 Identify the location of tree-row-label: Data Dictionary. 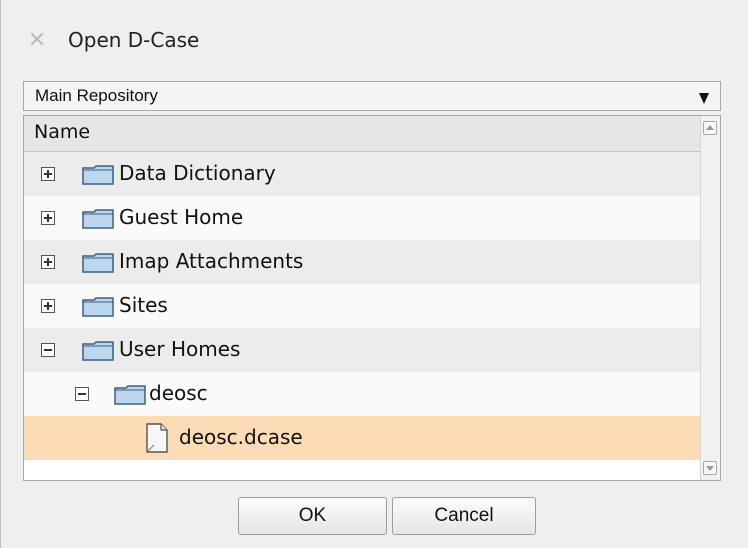
(197, 173).